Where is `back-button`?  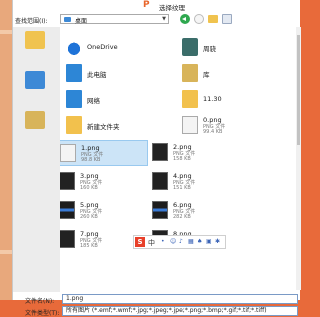 back-button is located at coordinates (185, 19).